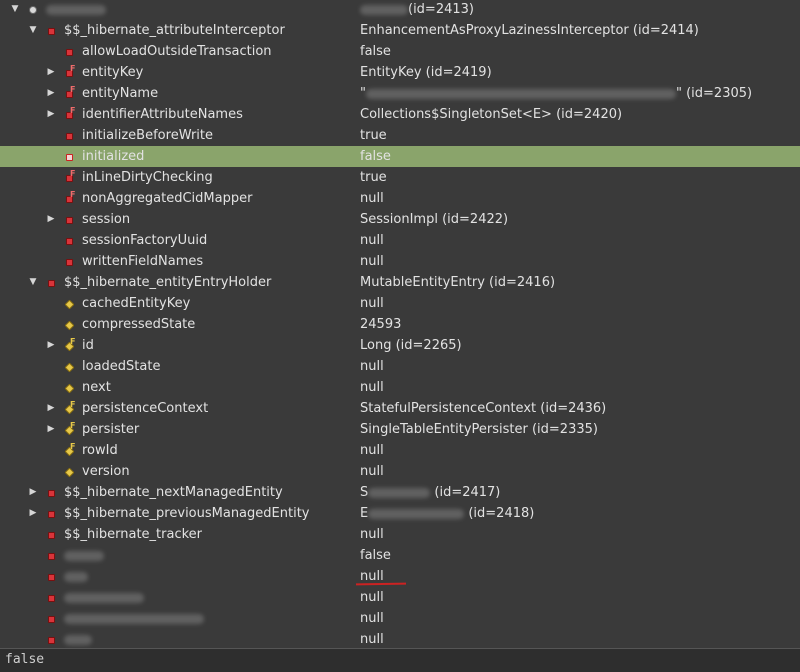 The width and height of the screenshot is (800, 672). I want to click on variable-value: (id=2413), so click(417, 10).